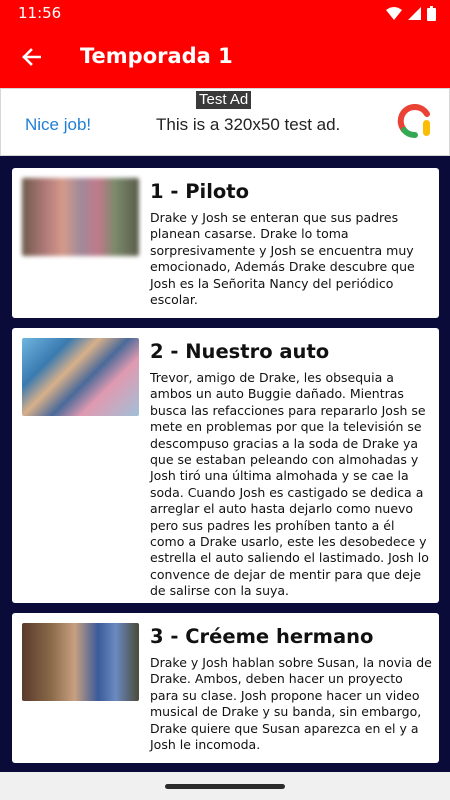 This screenshot has width=450, height=800. Describe the element at coordinates (413, 120) in the screenshot. I see `ad-logo-icon` at that location.